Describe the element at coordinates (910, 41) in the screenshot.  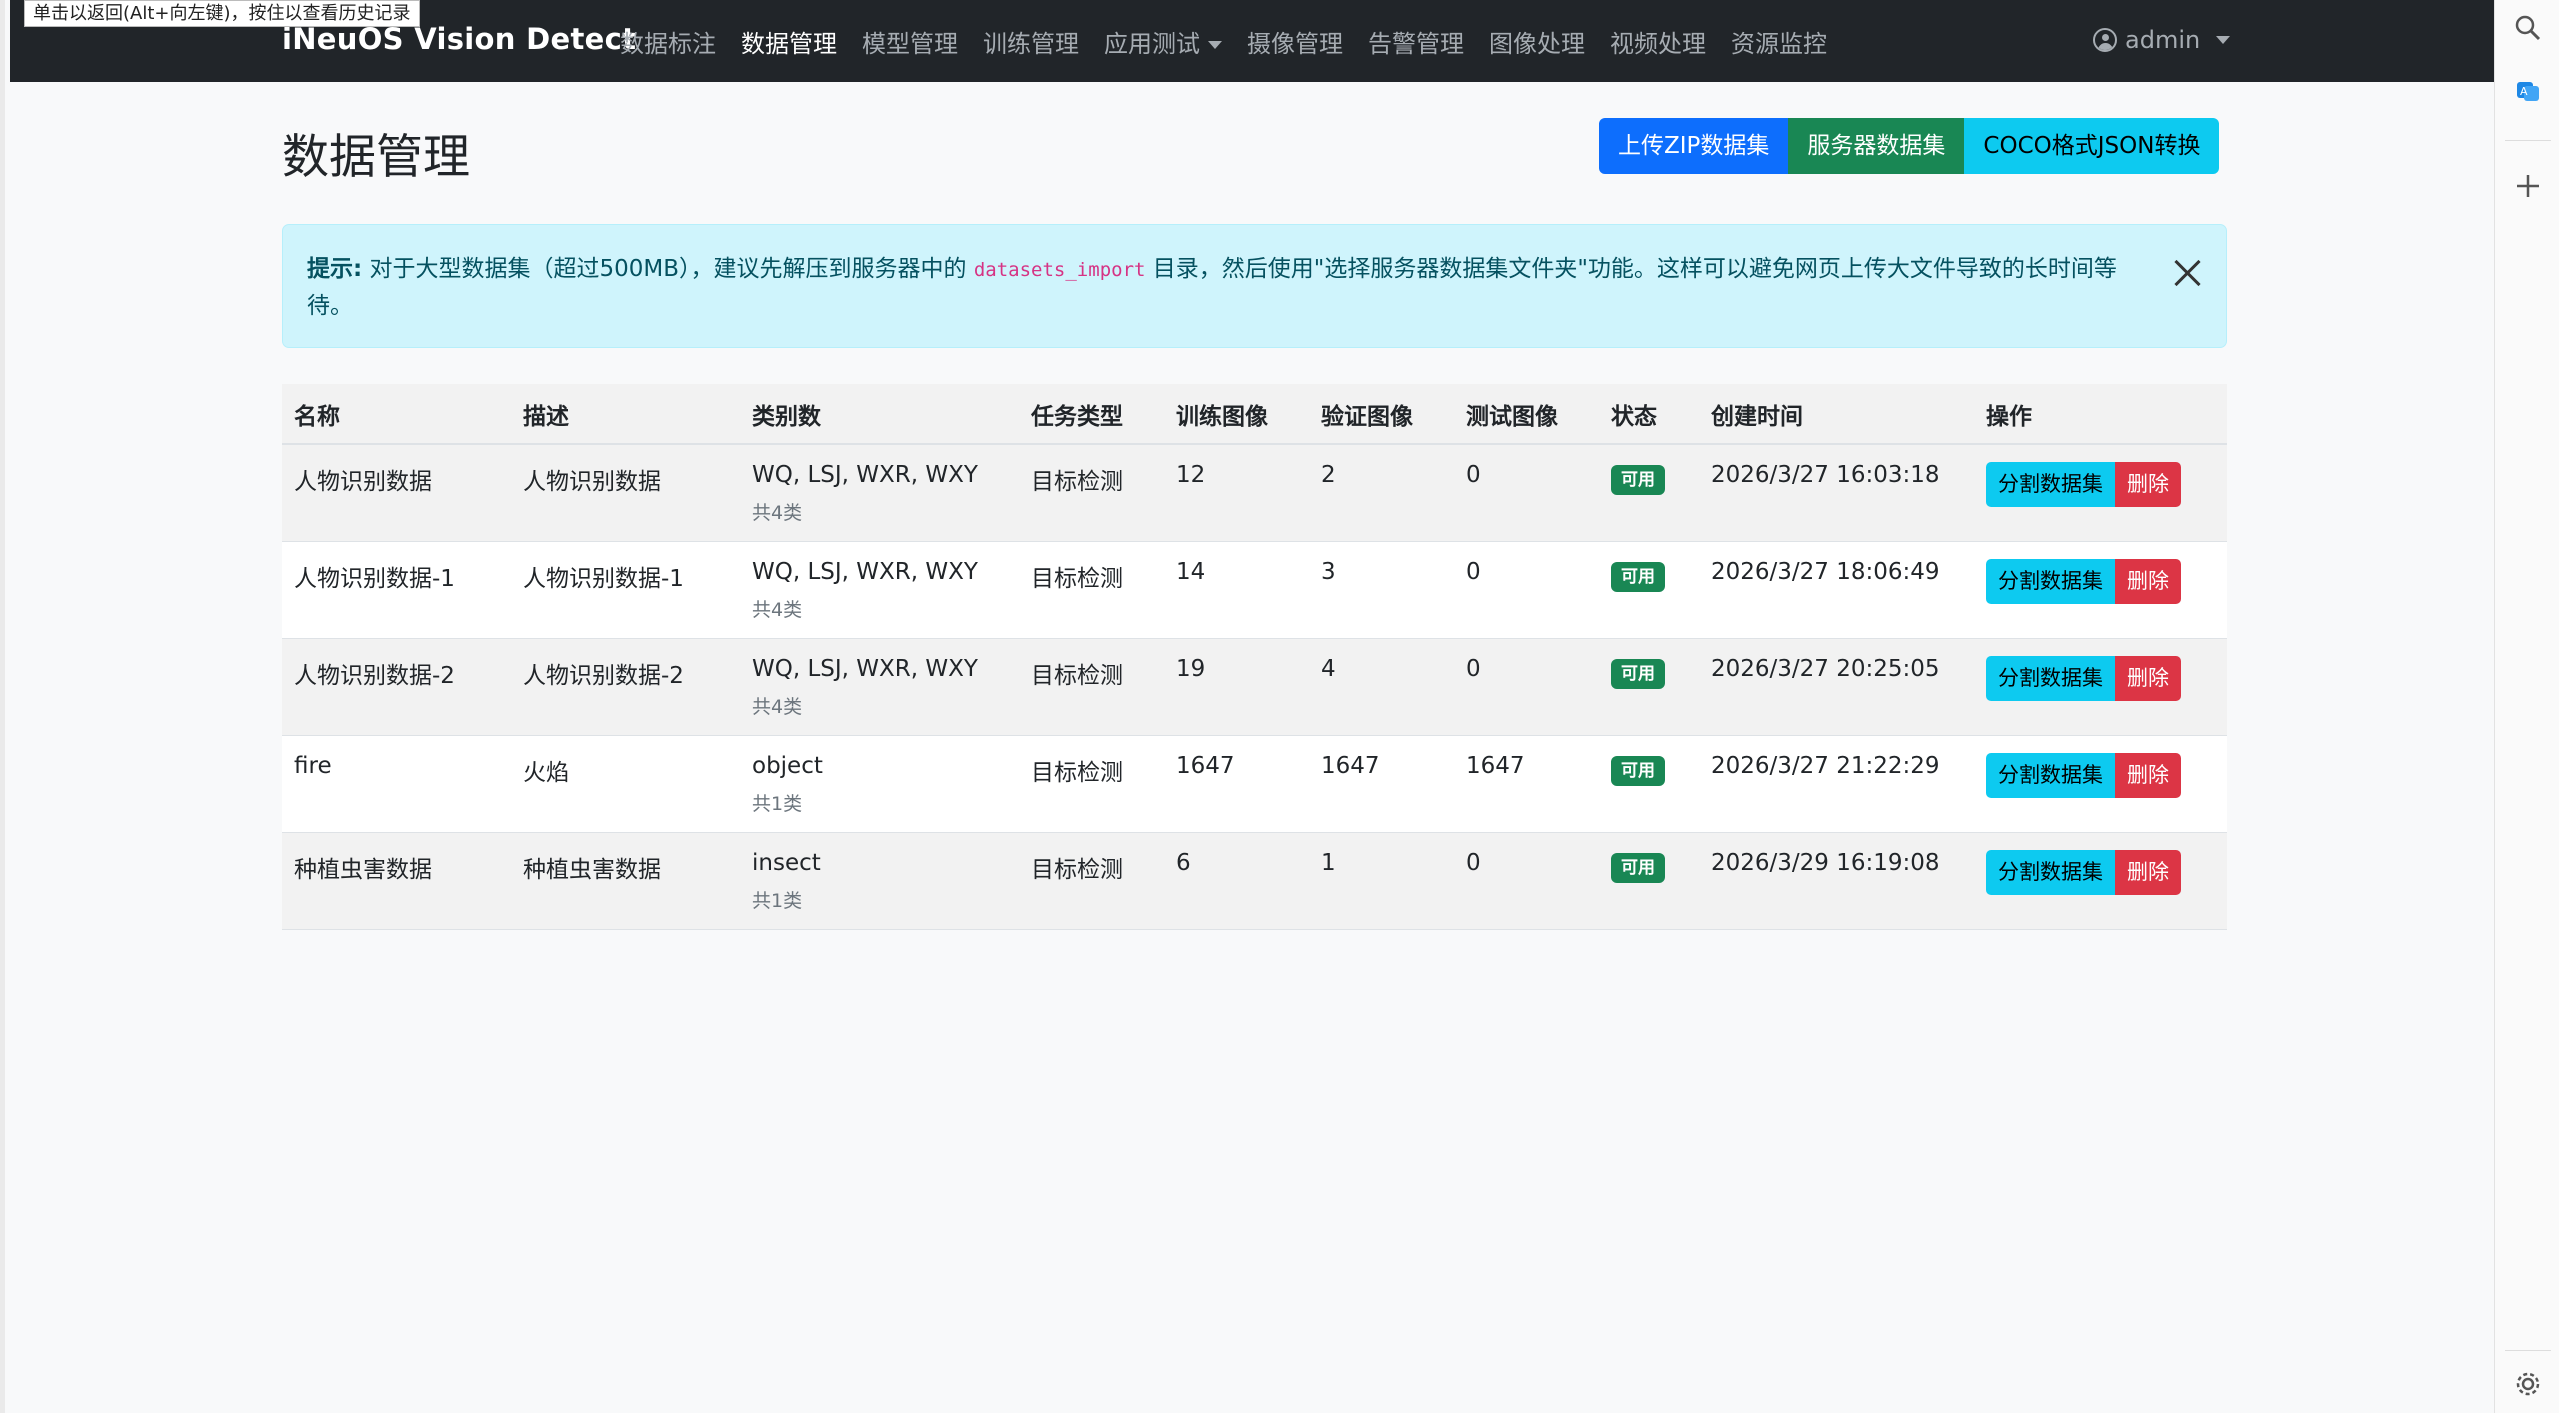
I see `nav-link: 模型管理` at that location.